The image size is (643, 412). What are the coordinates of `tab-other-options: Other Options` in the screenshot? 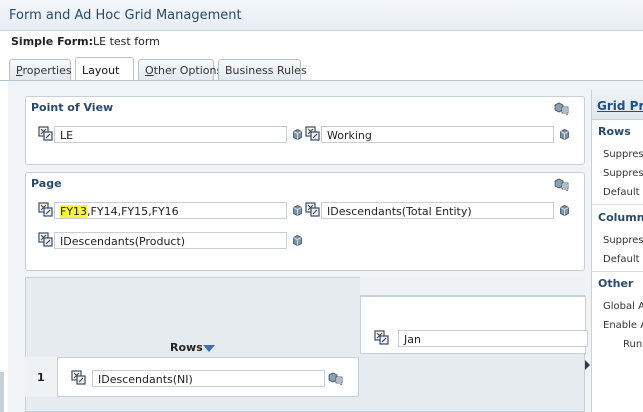 It's located at (180, 70).